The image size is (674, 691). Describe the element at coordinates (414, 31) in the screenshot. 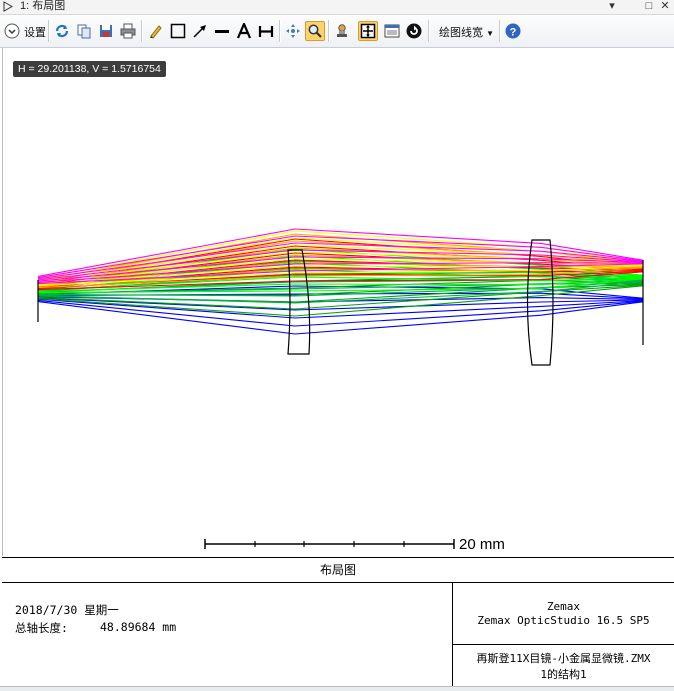

I see `rotate-icon` at that location.